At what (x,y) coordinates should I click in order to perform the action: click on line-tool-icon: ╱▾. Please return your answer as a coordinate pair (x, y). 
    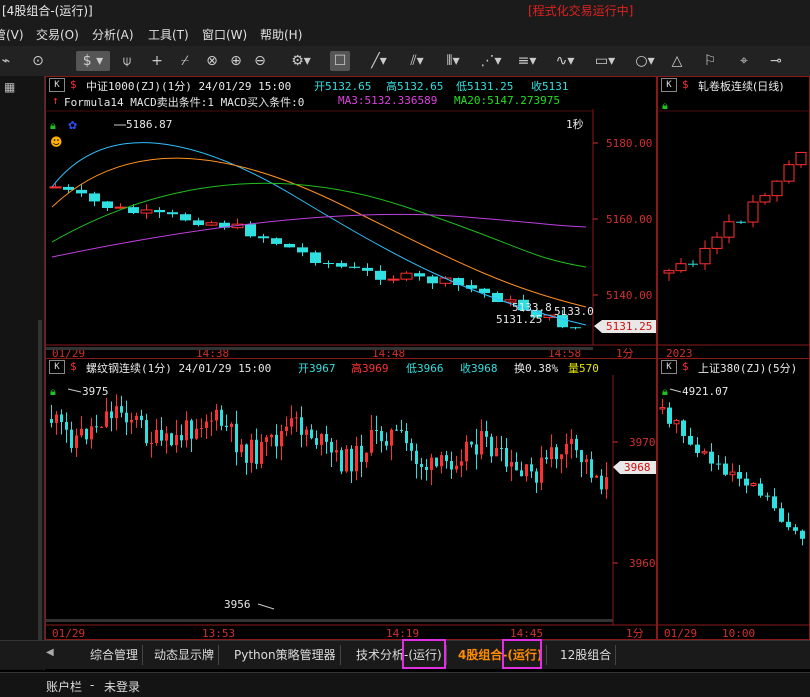
    Looking at the image, I should click on (379, 61).